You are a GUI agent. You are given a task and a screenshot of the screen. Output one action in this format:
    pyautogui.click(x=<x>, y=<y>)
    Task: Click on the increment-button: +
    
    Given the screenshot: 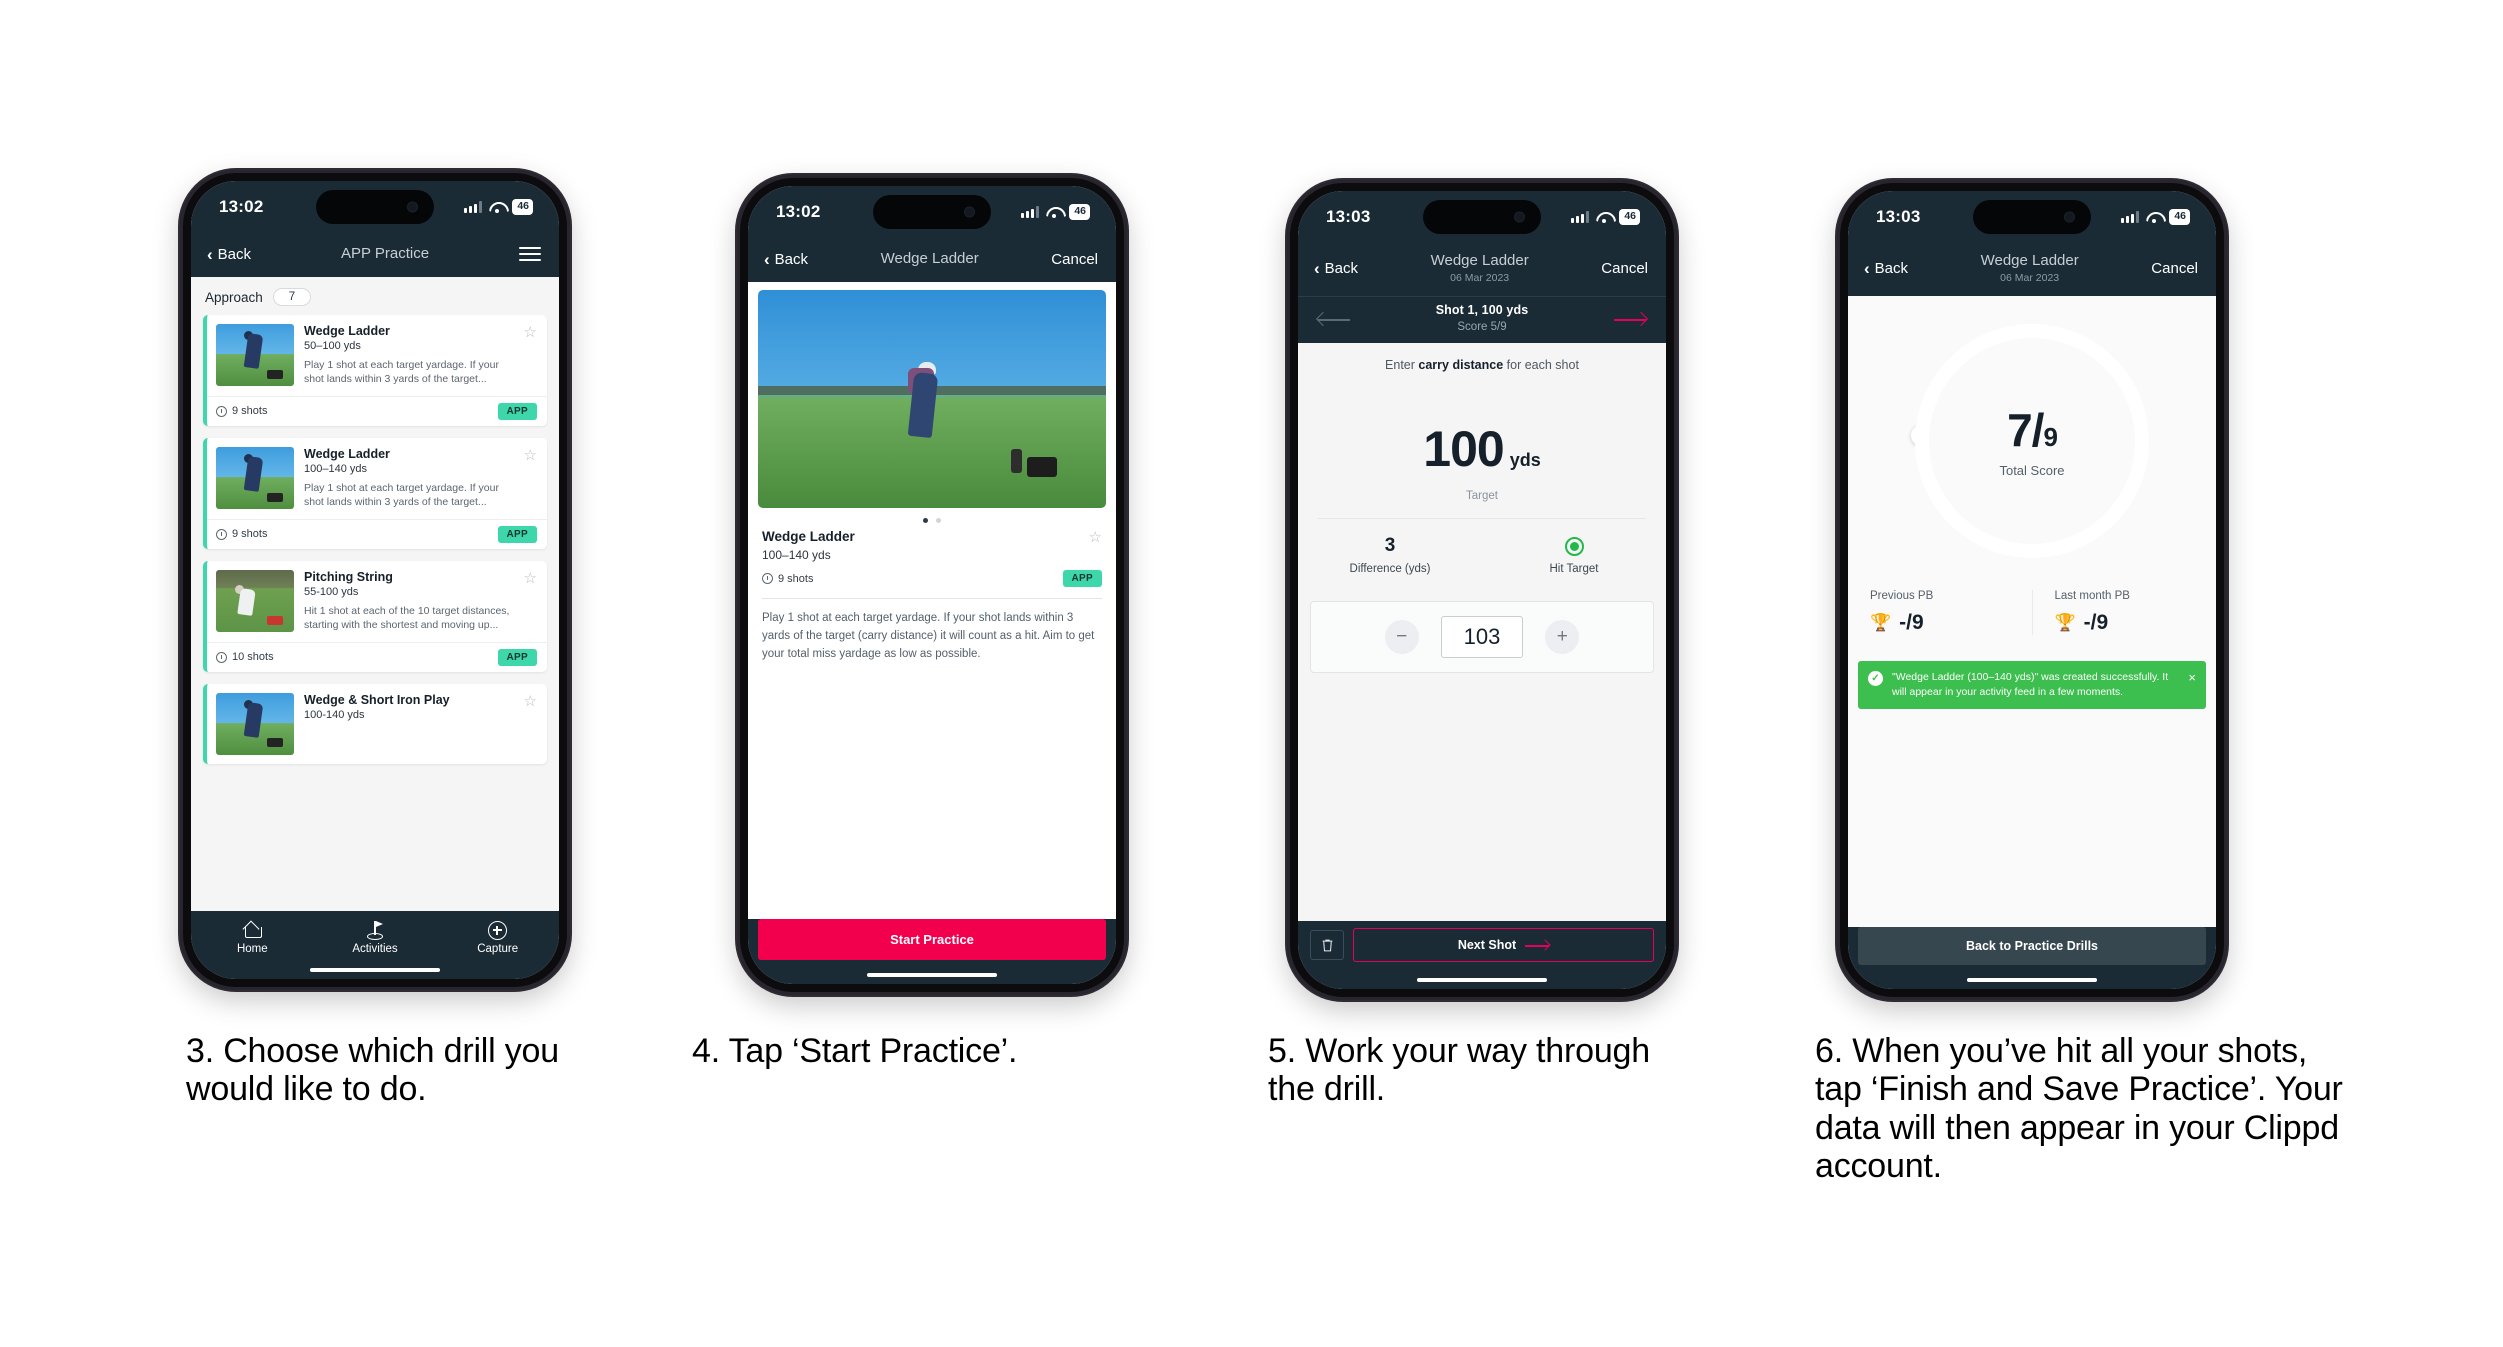 What is the action you would take?
    pyautogui.click(x=1562, y=636)
    